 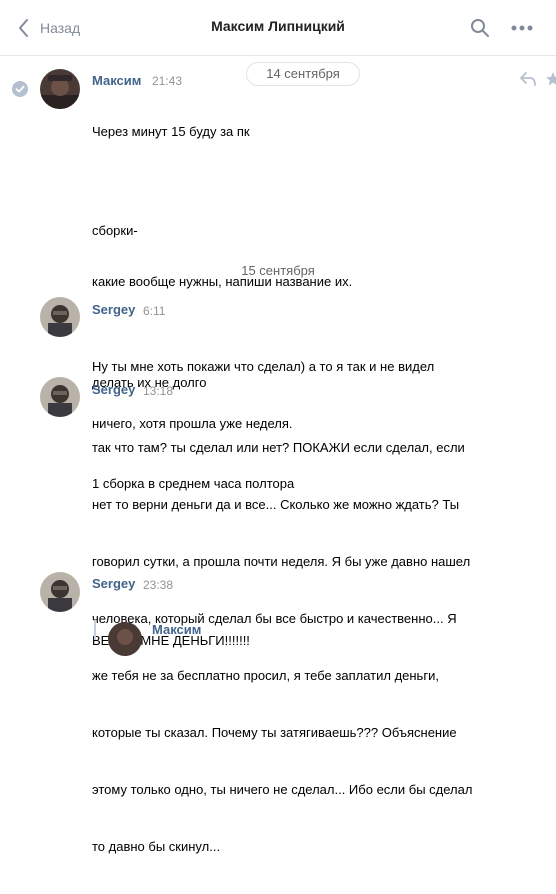 What do you see at coordinates (167, 81) in the screenshot?
I see `message-time: 21:43` at bounding box center [167, 81].